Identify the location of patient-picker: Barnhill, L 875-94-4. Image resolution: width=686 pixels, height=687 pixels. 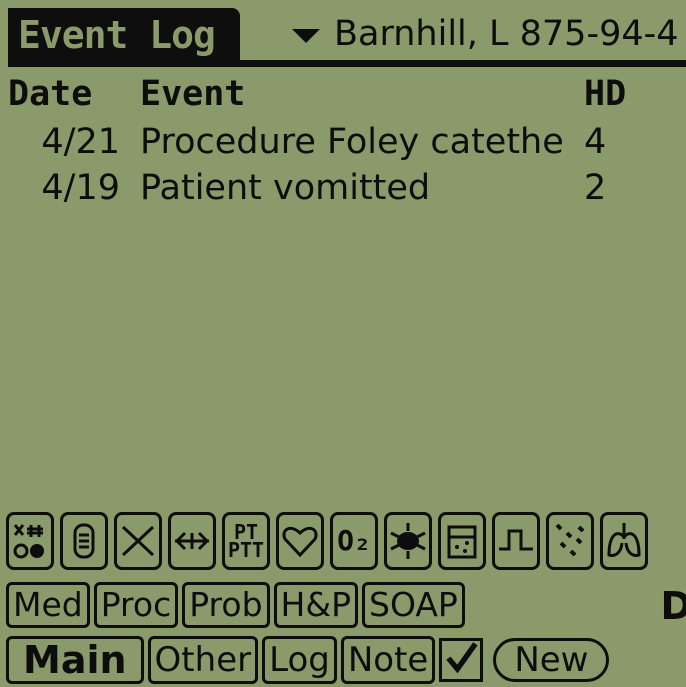
(485, 34).